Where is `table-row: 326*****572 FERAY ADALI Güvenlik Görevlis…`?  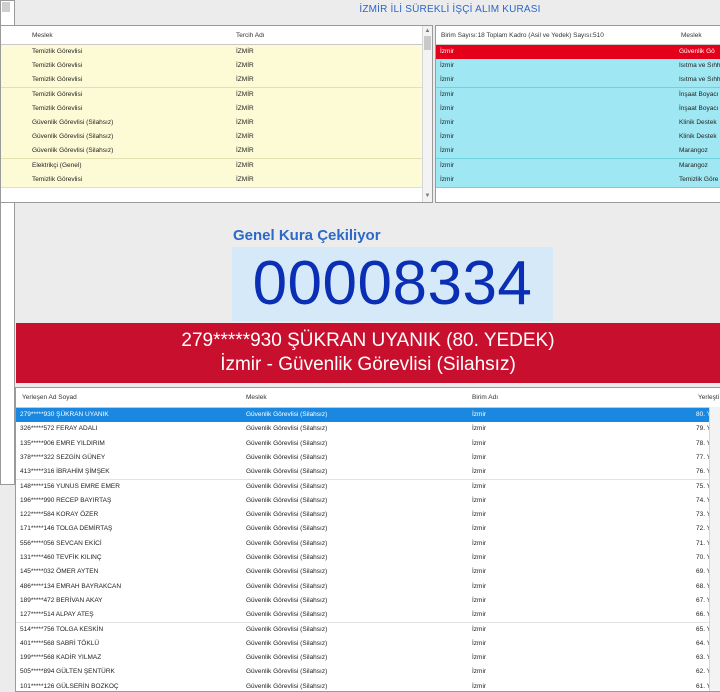
table-row: 326*****572 FERAY ADALI Güvenlik Görevlis… is located at coordinates (368, 430).